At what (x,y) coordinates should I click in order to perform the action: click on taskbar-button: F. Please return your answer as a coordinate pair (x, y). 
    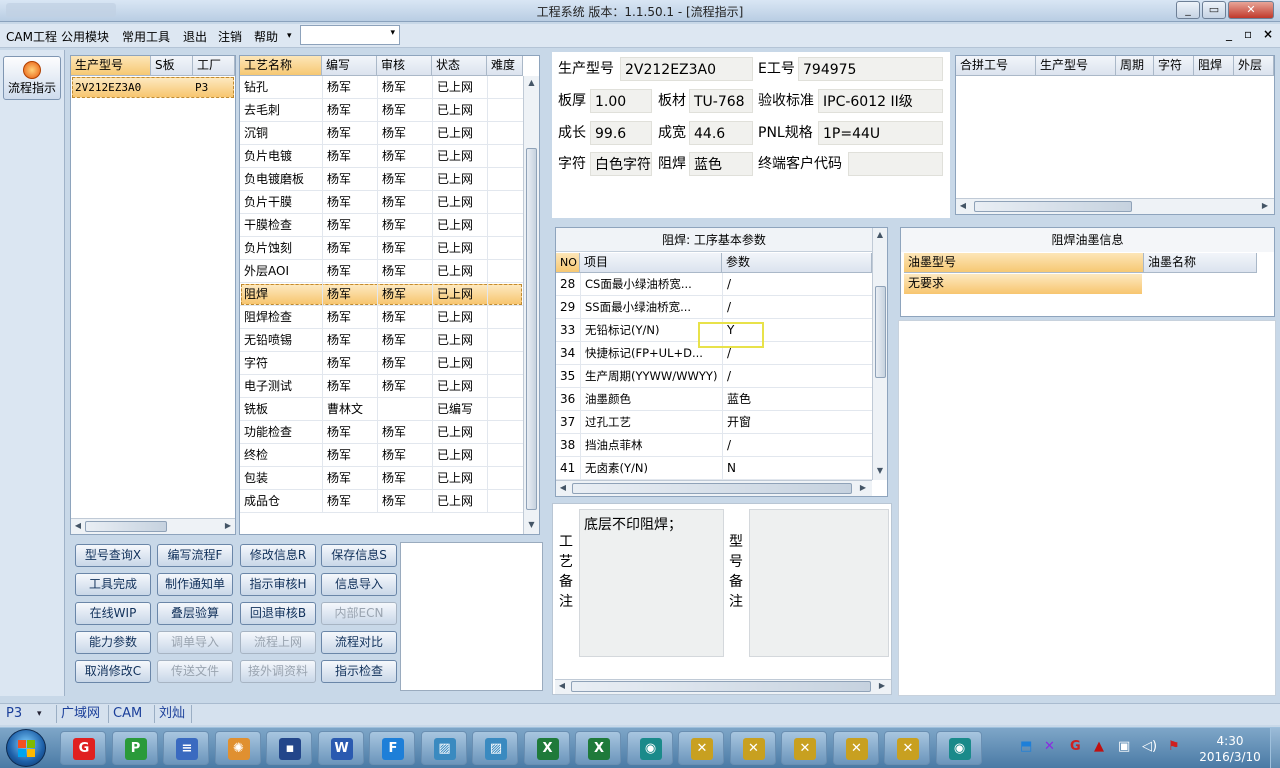
    Looking at the image, I should click on (392, 748).